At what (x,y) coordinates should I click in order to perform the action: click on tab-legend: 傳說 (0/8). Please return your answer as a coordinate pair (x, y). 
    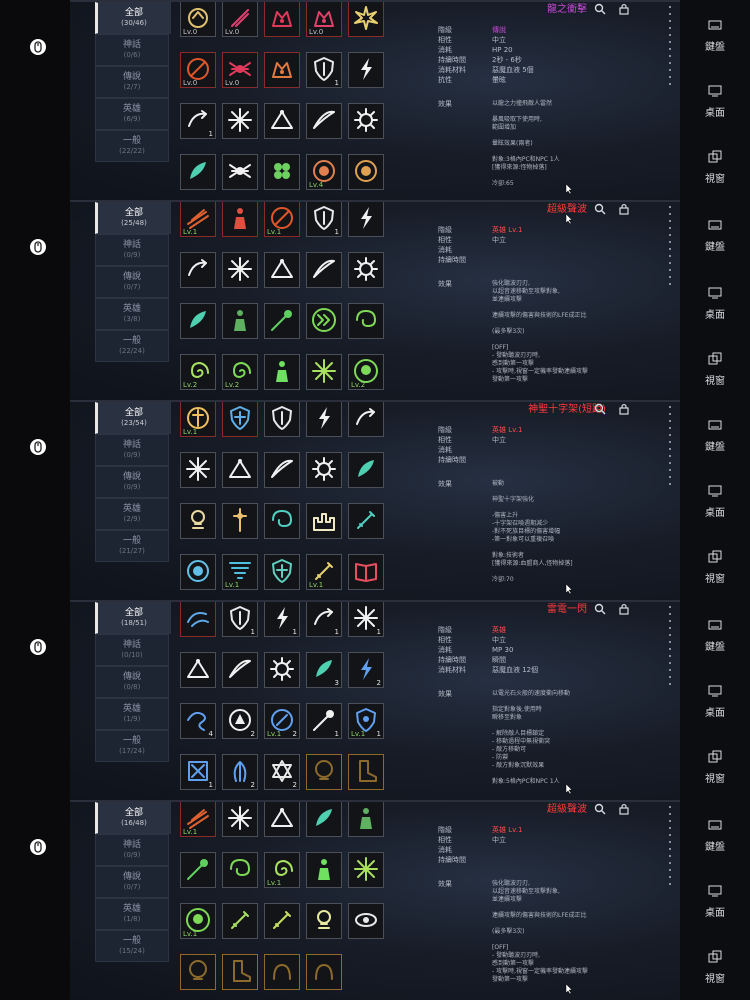
    Looking at the image, I should click on (132, 682).